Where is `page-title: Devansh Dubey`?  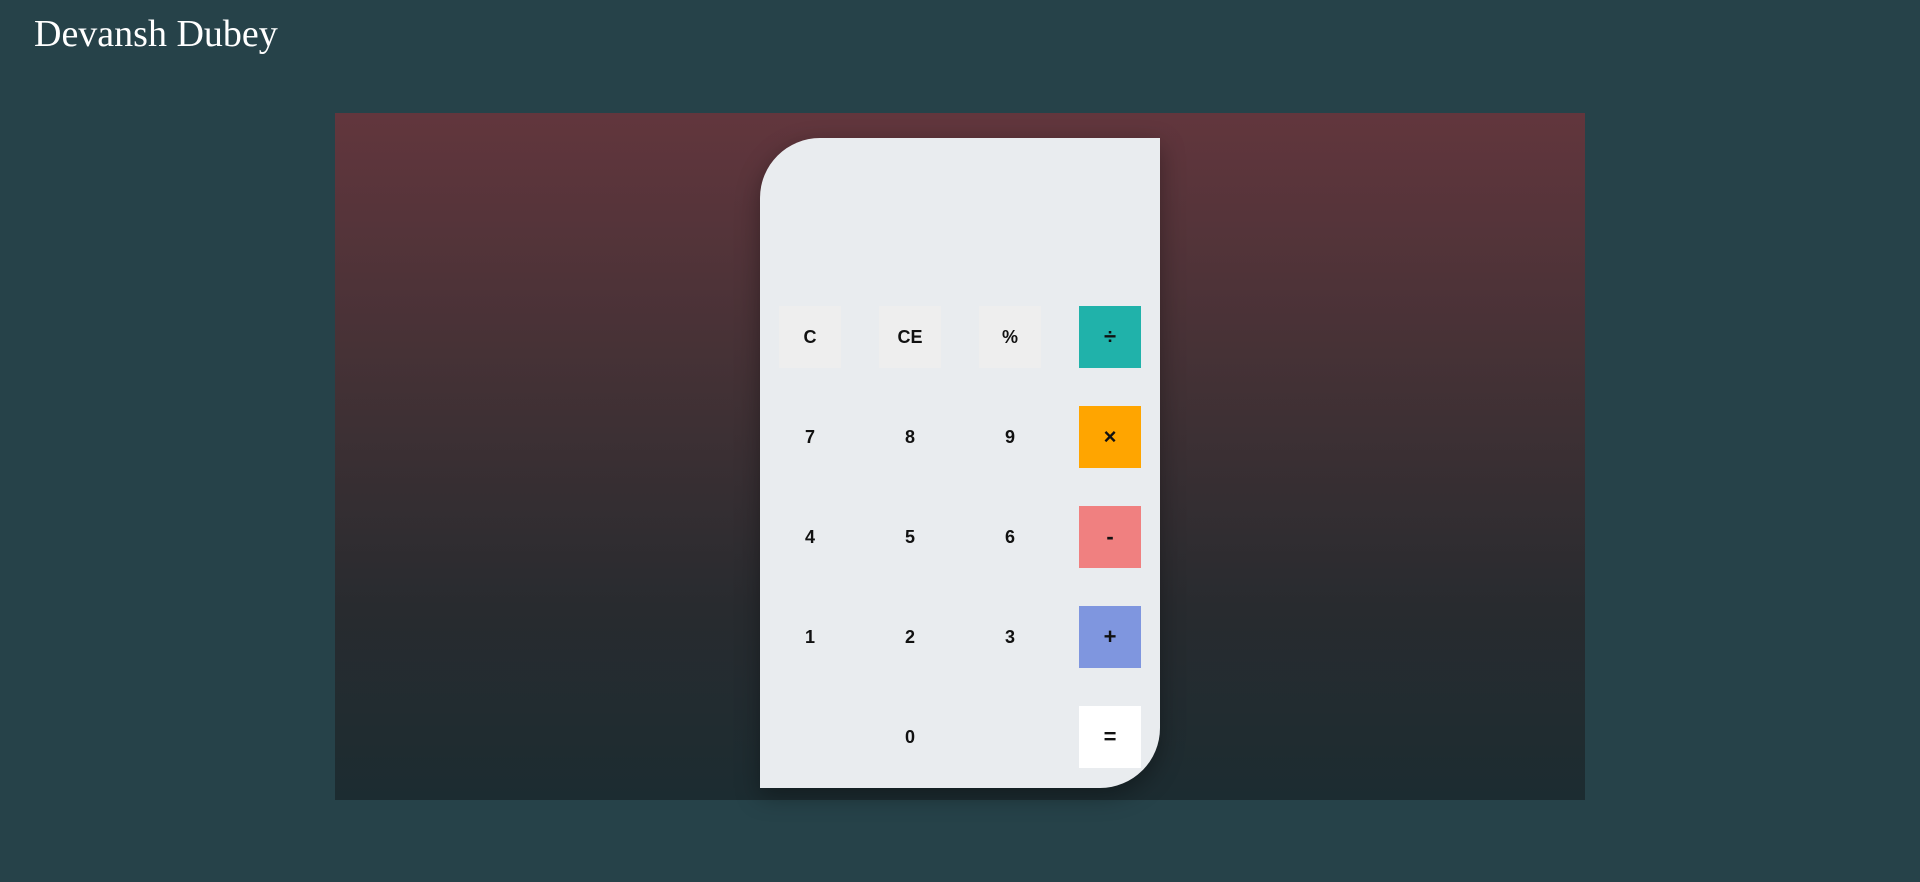
page-title: Devansh Dubey is located at coordinates (156, 34).